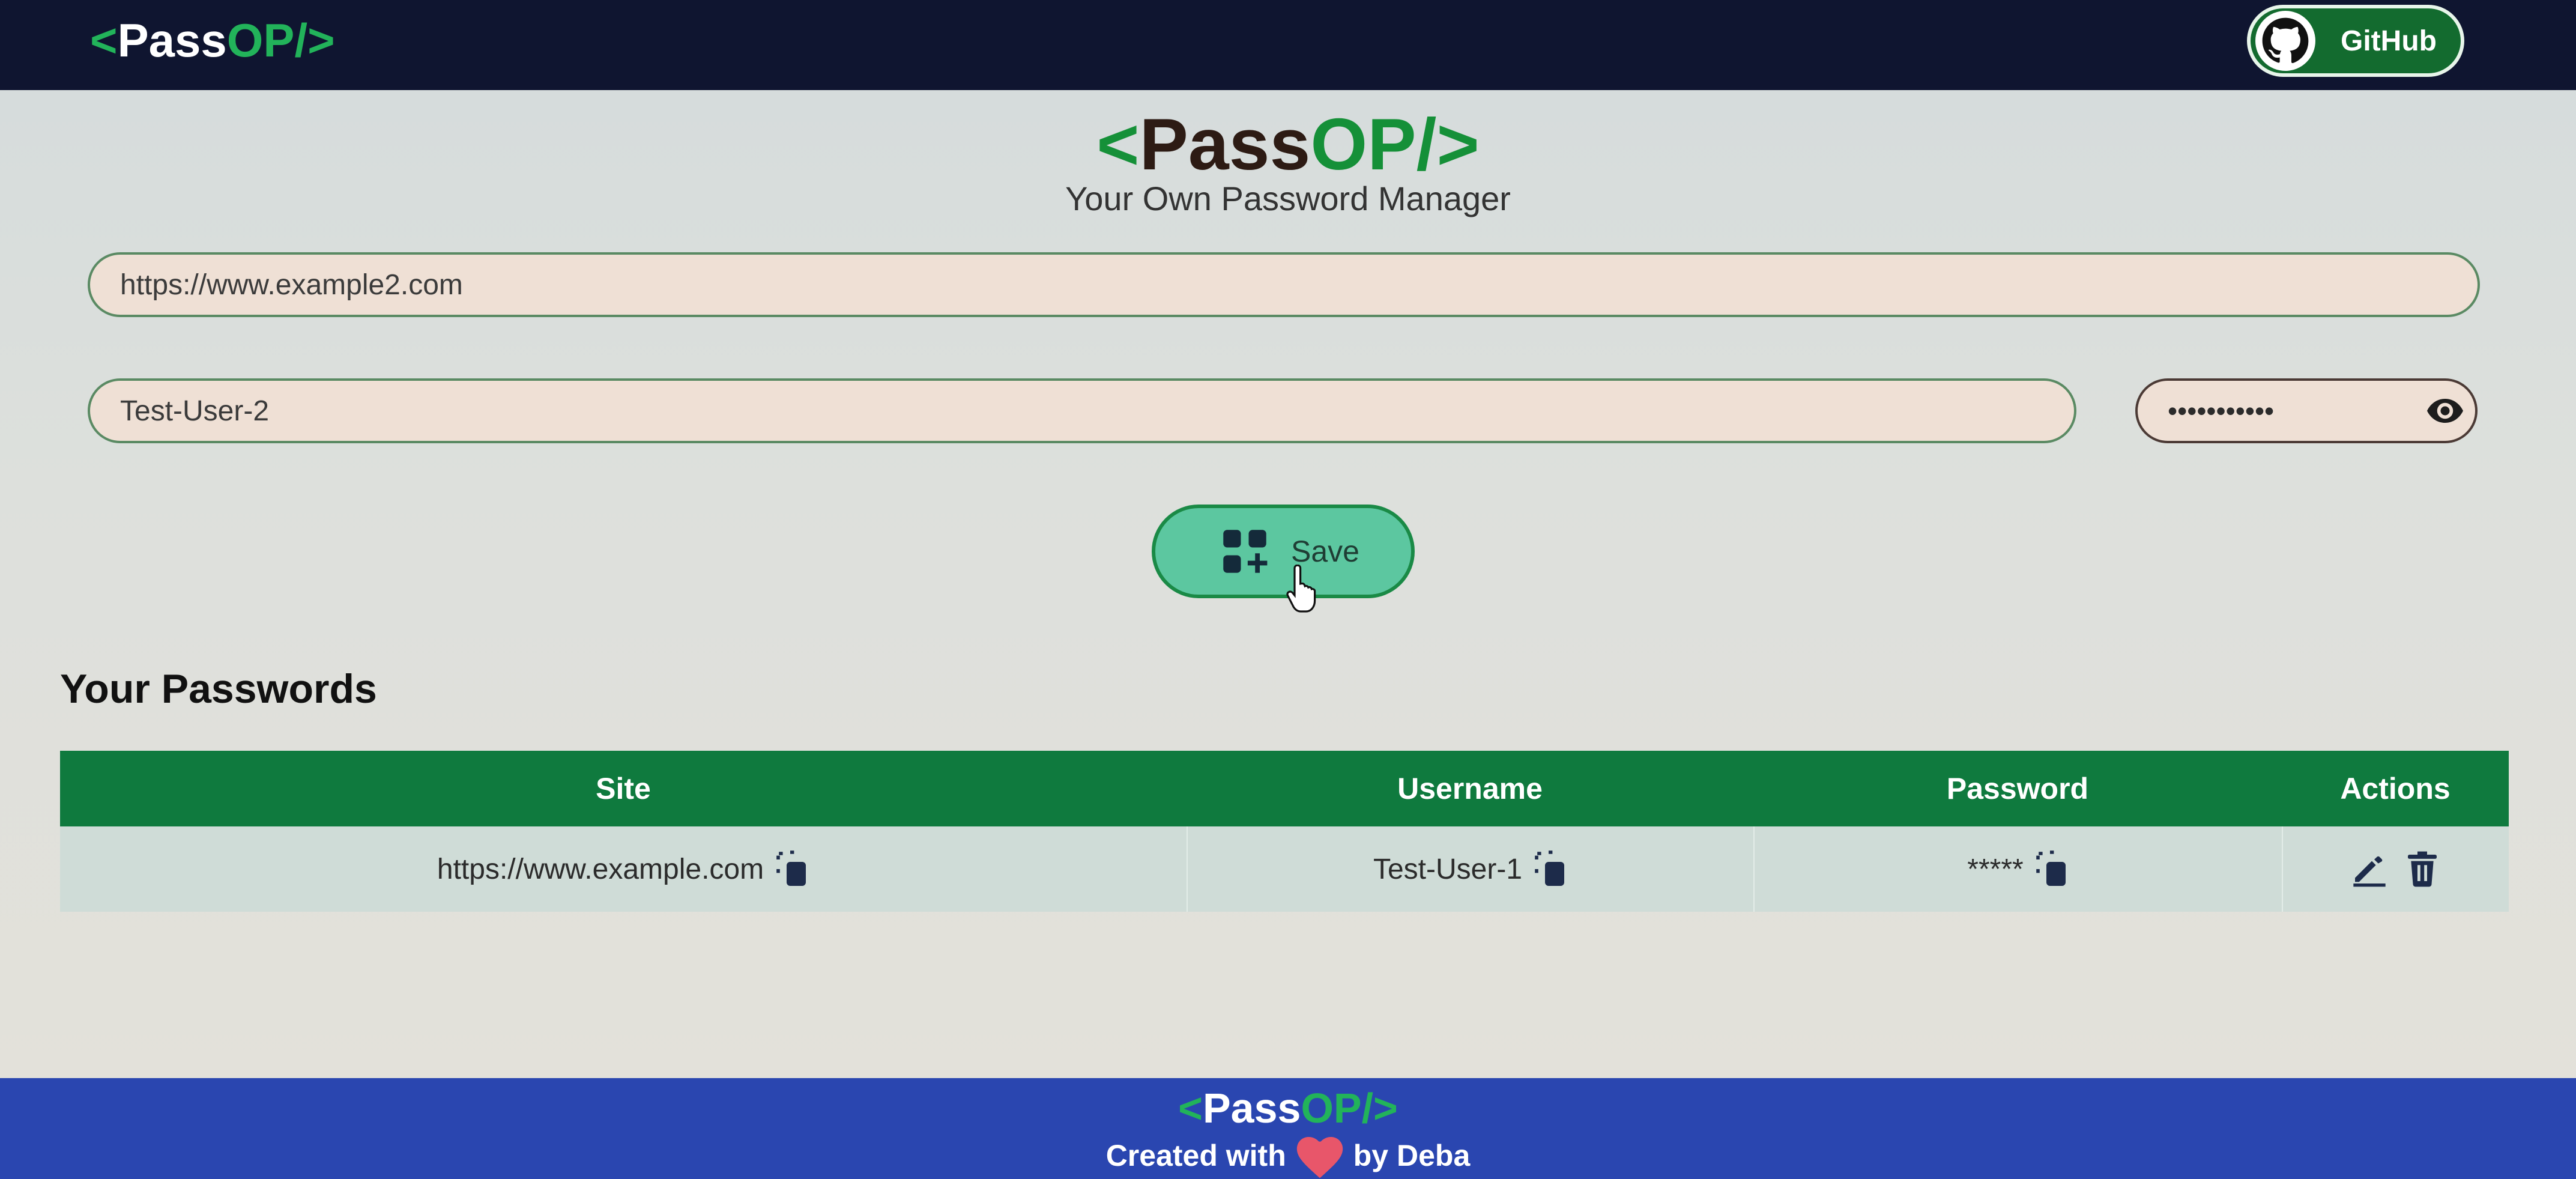 The width and height of the screenshot is (2576, 1179). I want to click on tagline: Your Own Password Manager, so click(1288, 198).